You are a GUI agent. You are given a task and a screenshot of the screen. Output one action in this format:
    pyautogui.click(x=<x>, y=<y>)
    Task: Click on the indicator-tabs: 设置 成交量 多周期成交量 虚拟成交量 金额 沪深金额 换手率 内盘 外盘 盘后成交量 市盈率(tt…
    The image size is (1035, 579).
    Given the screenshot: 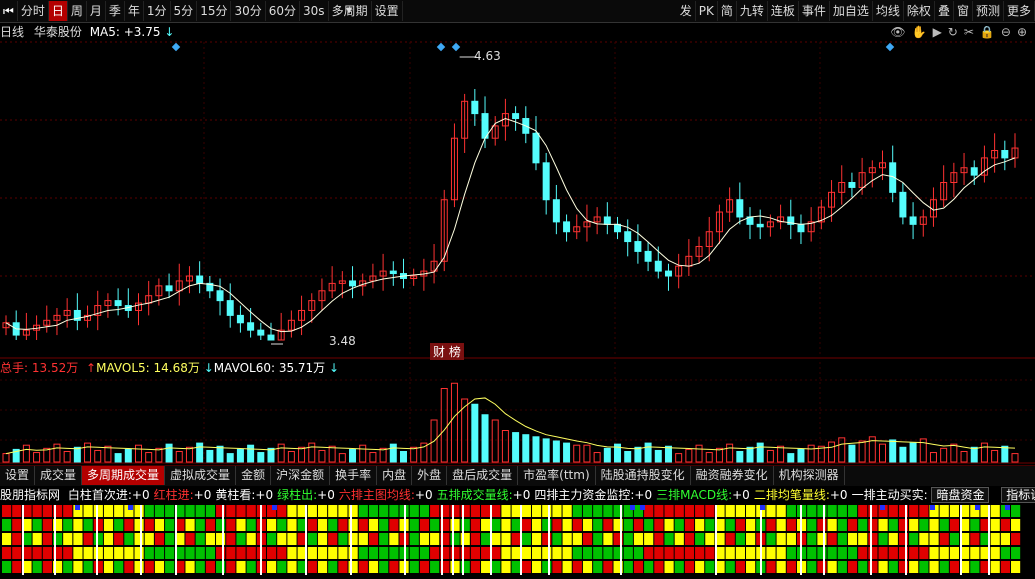 What is the action you would take?
    pyautogui.click(x=517, y=475)
    